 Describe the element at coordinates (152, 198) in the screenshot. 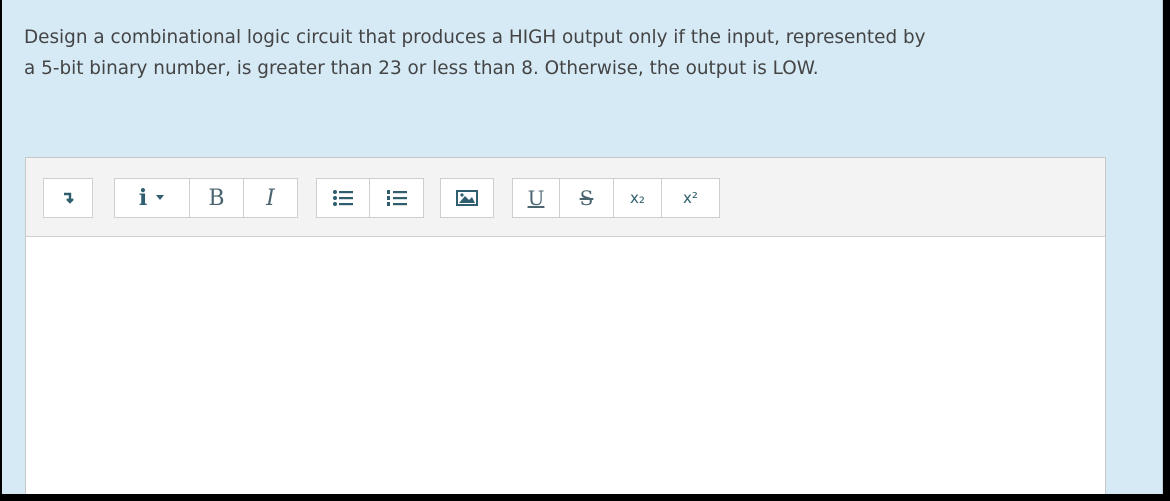

I see `info-dropdown-button: i` at that location.